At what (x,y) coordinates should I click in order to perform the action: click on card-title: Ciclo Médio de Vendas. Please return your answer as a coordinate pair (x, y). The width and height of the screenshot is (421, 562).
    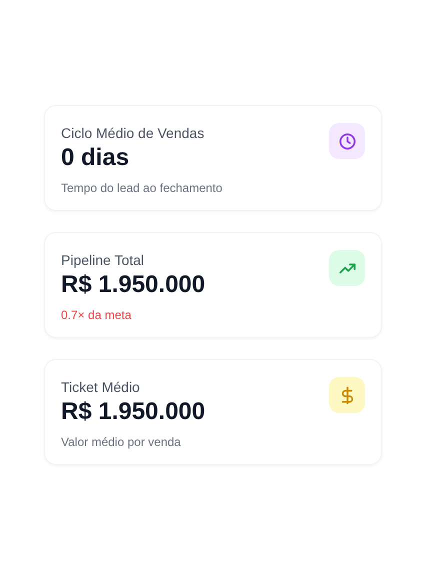
    Looking at the image, I should click on (133, 133).